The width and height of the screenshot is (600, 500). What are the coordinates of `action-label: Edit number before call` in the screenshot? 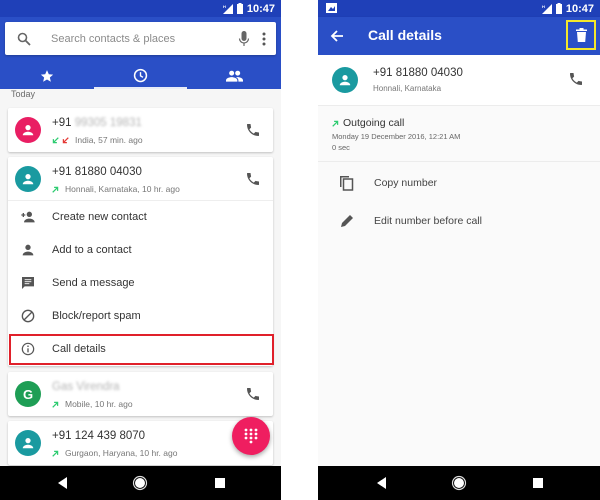 It's located at (428, 221).